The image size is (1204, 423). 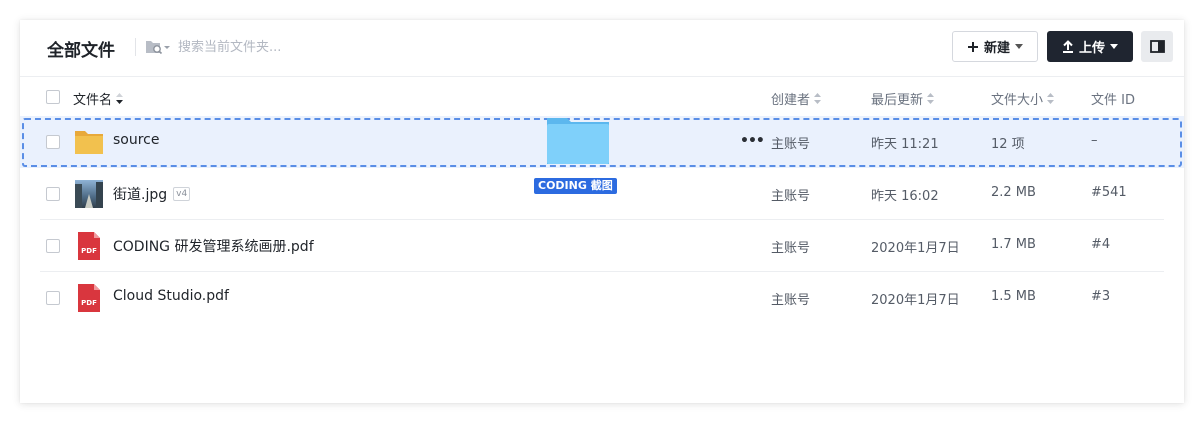 What do you see at coordinates (752, 141) in the screenshot?
I see `more-options-icon: •••` at bounding box center [752, 141].